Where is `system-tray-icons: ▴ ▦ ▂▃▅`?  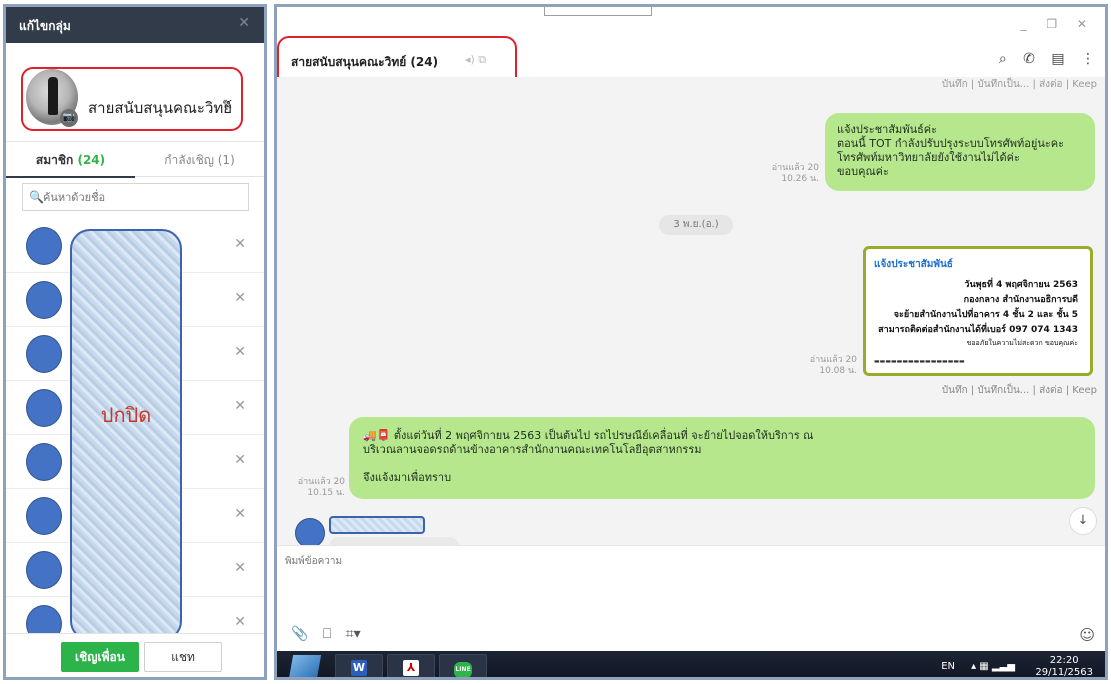 system-tray-icons: ▴ ▦ ▂▃▅ is located at coordinates (993, 666).